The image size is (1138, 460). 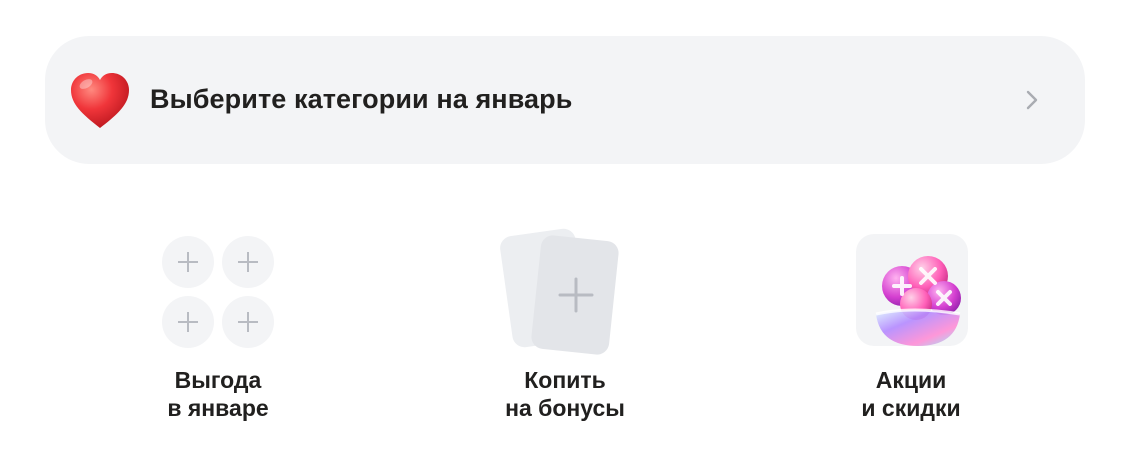 What do you see at coordinates (218, 408) in the screenshot?
I see `tile-label-line2: в январе` at bounding box center [218, 408].